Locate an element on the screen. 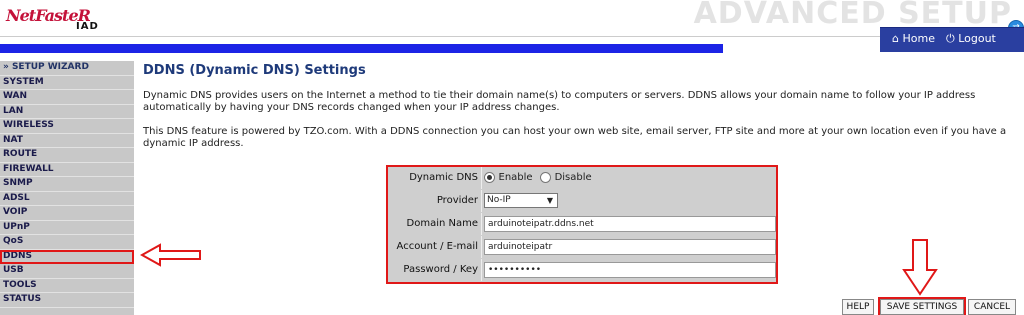 The image size is (1024, 315). header-divider is located at coordinates (512, 36).